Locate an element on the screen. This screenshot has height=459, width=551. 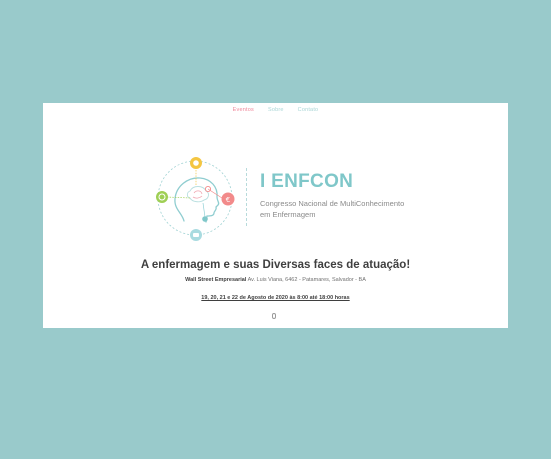
pink-node-icon: € is located at coordinates (228, 199).